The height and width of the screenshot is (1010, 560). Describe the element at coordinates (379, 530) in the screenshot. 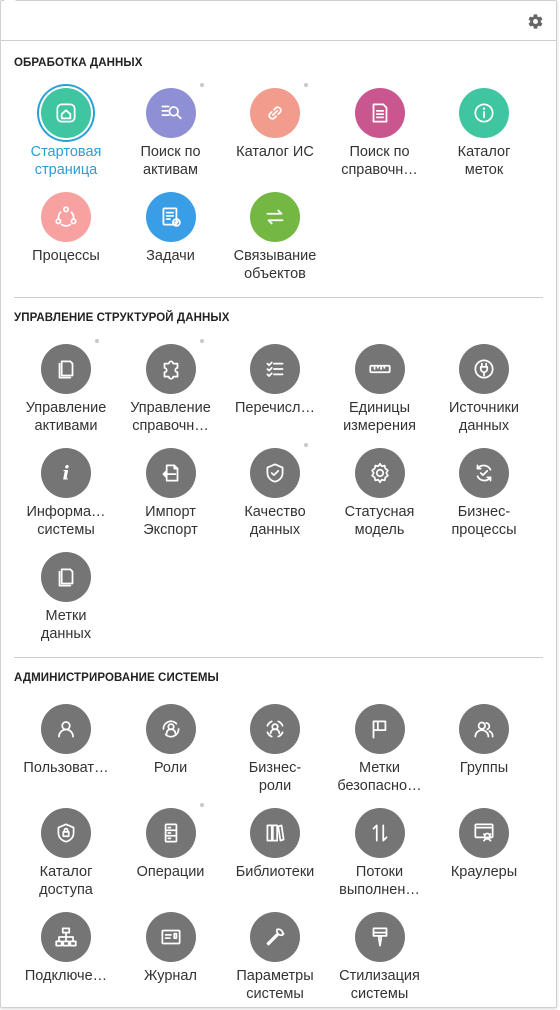

I see `tile-label-line: модель` at that location.